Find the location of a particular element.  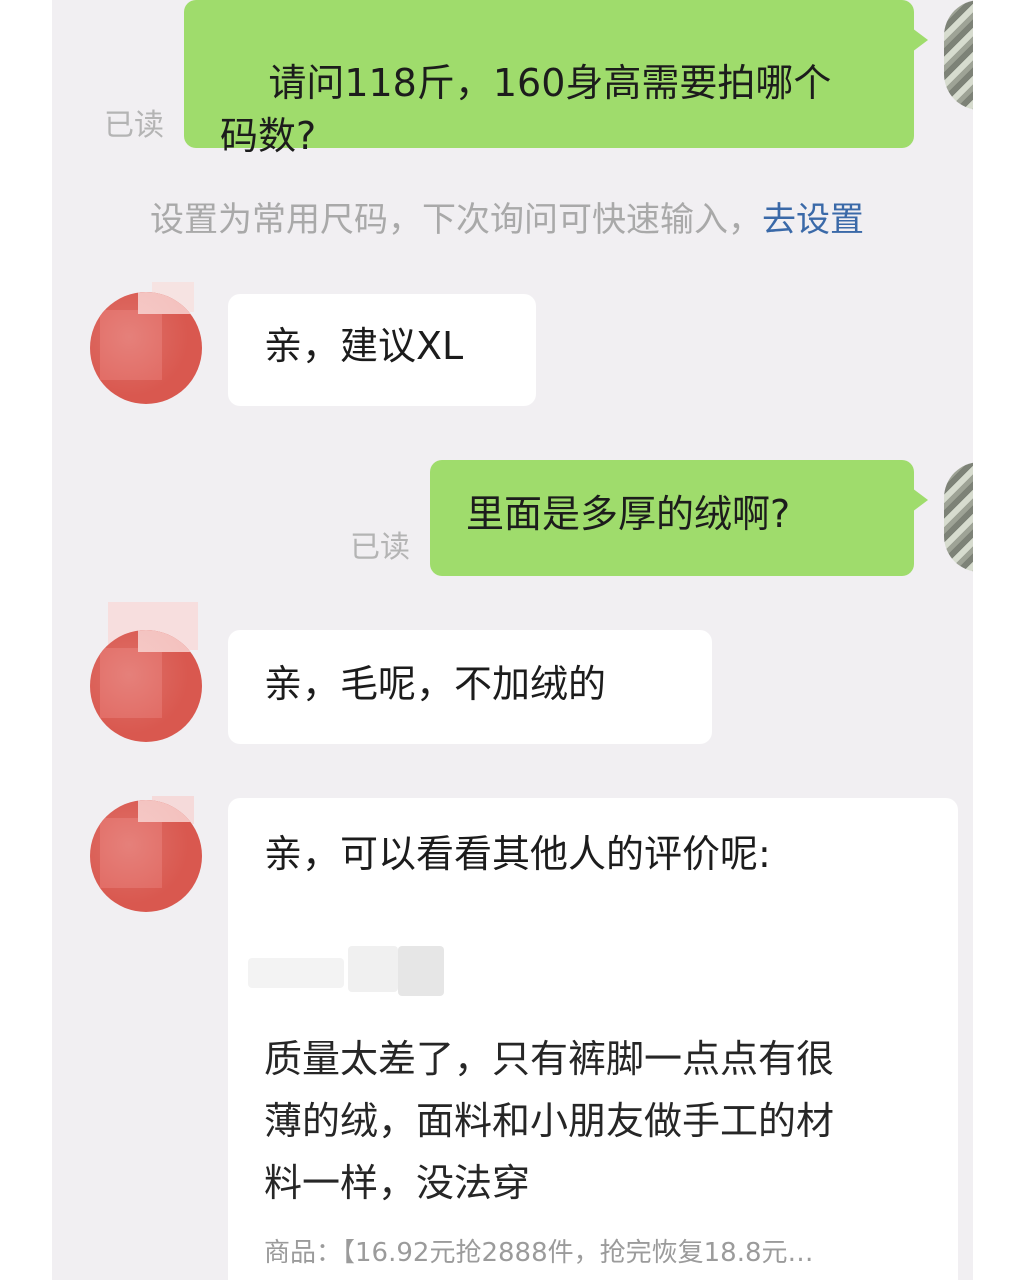

outgoing-message-bubble: 里面是多厚的绒啊? is located at coordinates (679, 518).